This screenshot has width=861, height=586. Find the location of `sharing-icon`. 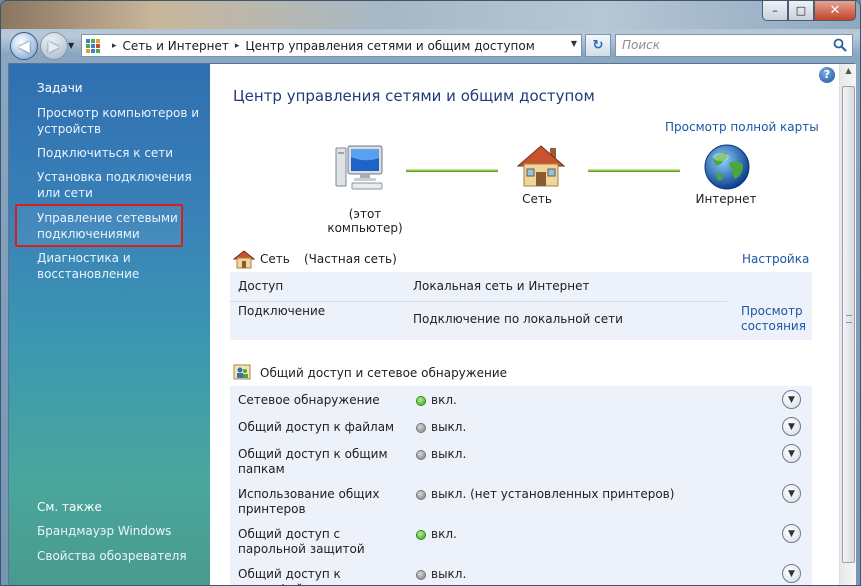

sharing-icon is located at coordinates (242, 372).